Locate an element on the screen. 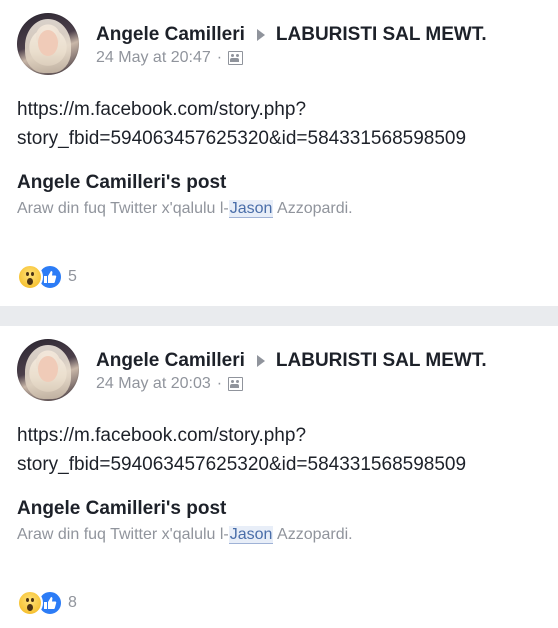 The image size is (558, 628). post-meta: 24 May at 20:47 · is located at coordinates (170, 58).